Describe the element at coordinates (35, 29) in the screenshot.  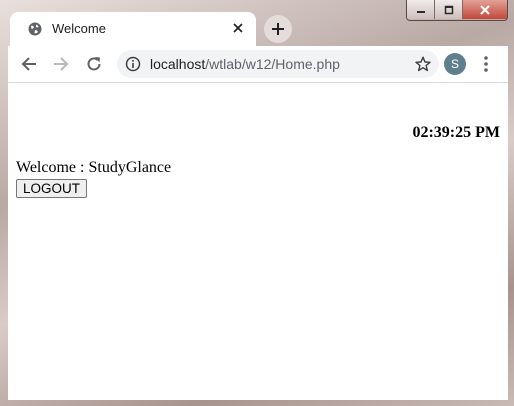
I see `globe-icon` at that location.